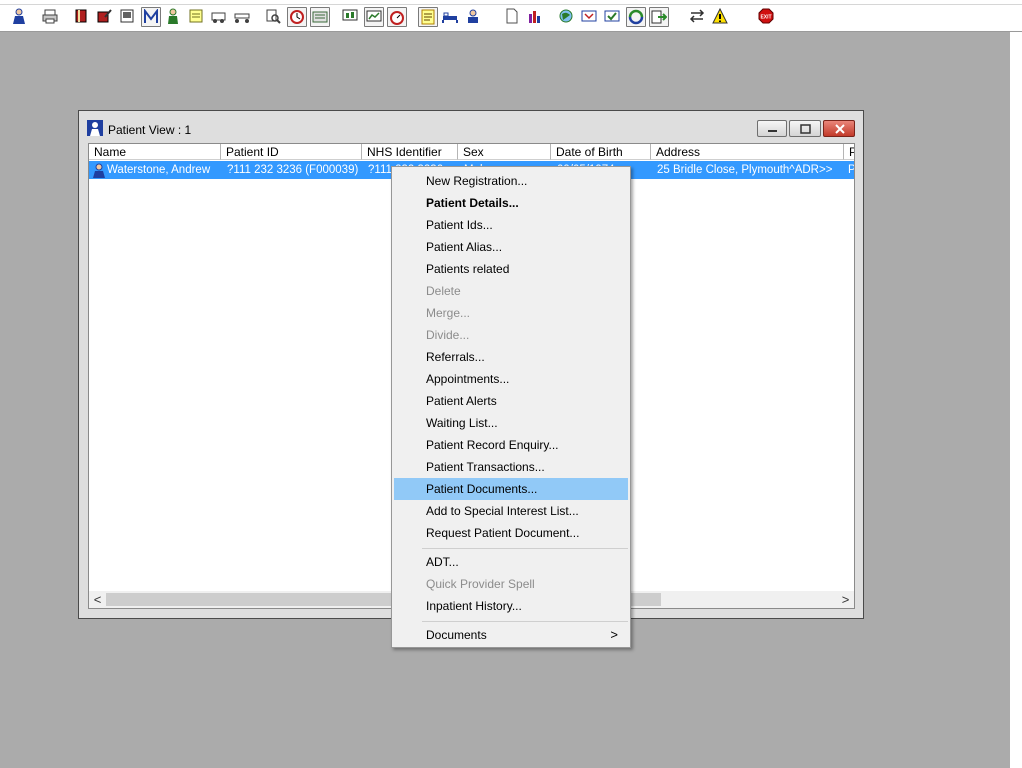  What do you see at coordinates (95, 128) in the screenshot?
I see `patient-window-icon` at bounding box center [95, 128].